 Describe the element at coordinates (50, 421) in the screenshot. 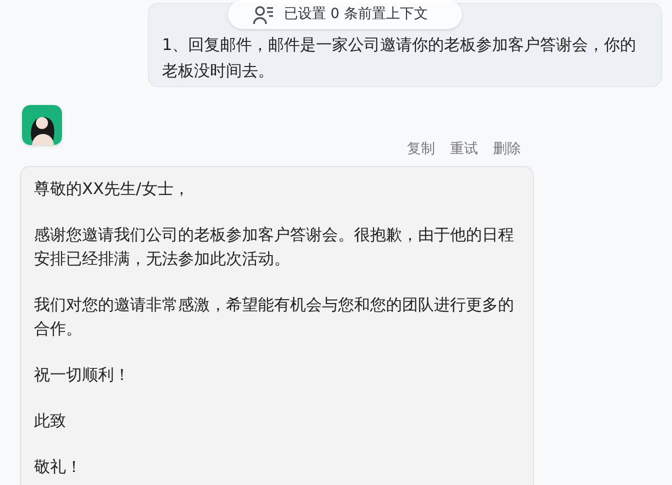

I see `reply-paragraph: 此致` at that location.